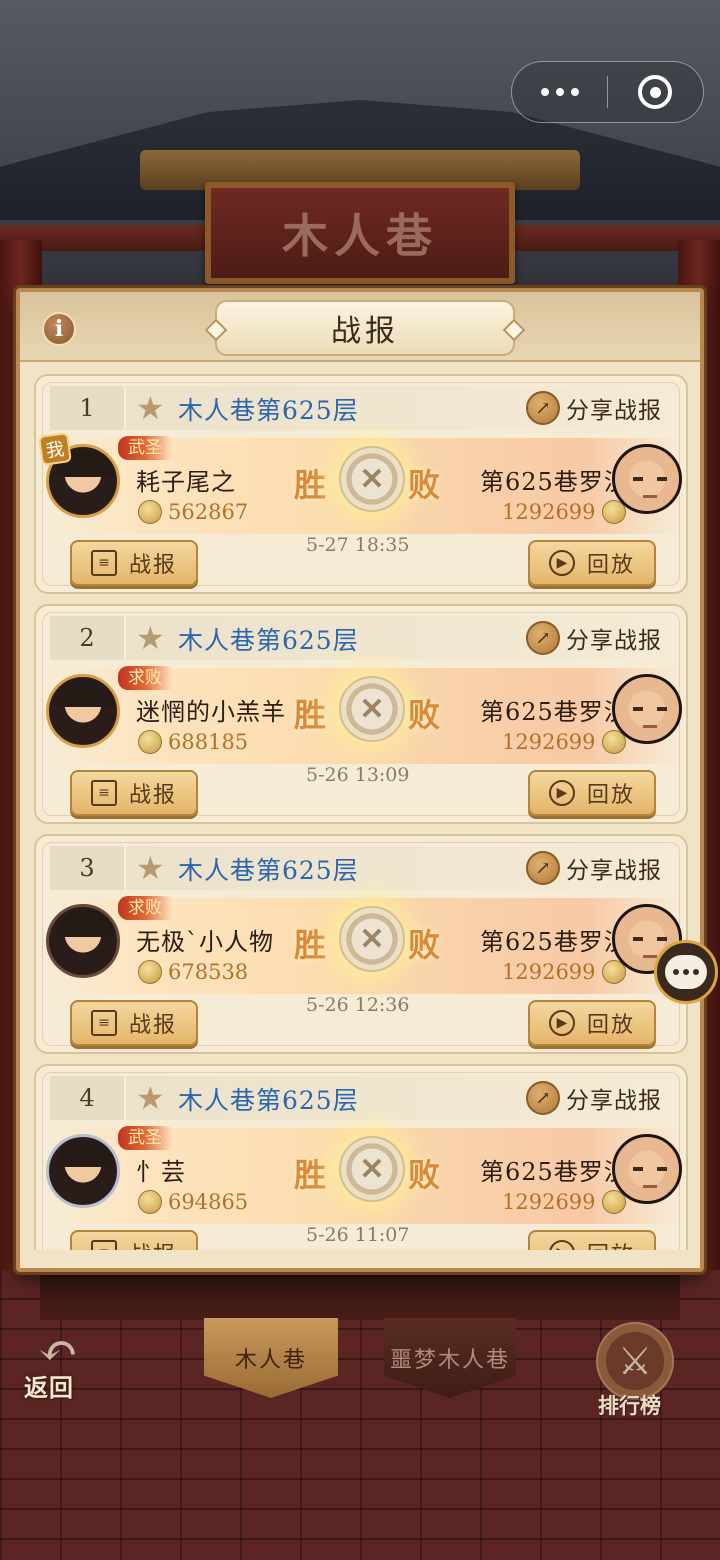 The width and height of the screenshot is (720, 1560). Describe the element at coordinates (360, 236) in the screenshot. I see `sign-title: 木人巷` at that location.